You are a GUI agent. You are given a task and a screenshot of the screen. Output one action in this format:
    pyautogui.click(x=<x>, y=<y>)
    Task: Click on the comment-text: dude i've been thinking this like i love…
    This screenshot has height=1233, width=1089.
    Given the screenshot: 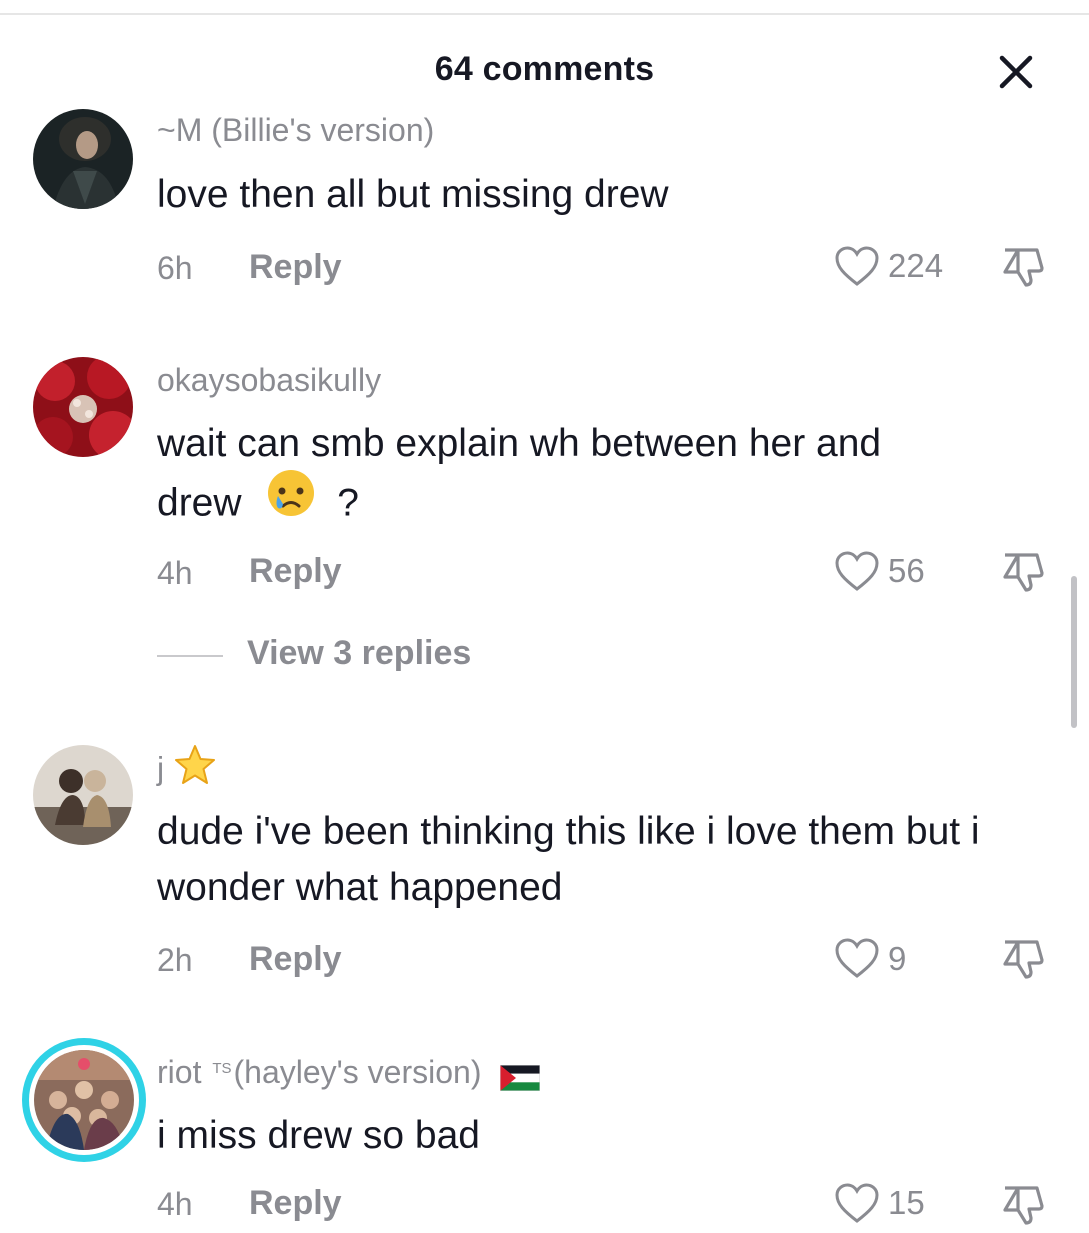 What is the action you would take?
    pyautogui.click(x=568, y=859)
    